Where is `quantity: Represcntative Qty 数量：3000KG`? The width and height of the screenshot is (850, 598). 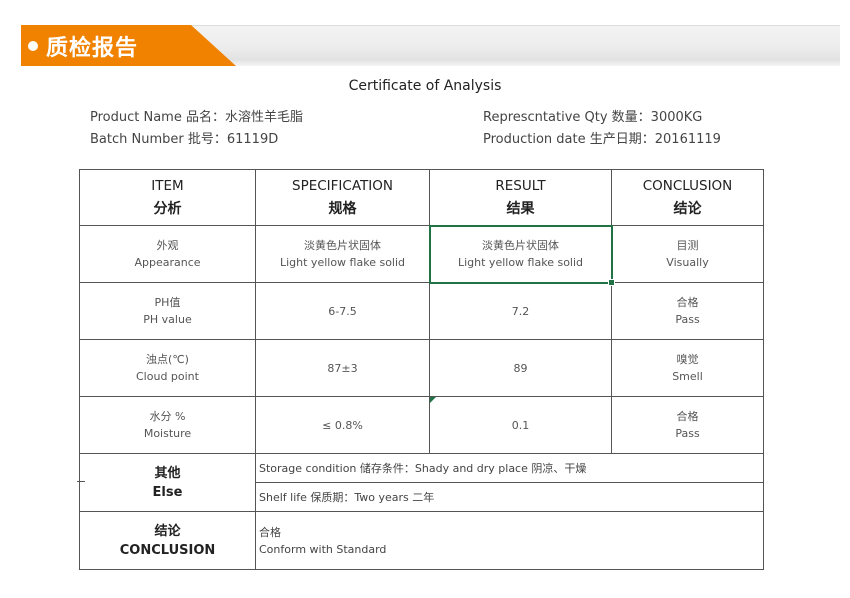 quantity: Represcntative Qty 数量：3000KG is located at coordinates (593, 117).